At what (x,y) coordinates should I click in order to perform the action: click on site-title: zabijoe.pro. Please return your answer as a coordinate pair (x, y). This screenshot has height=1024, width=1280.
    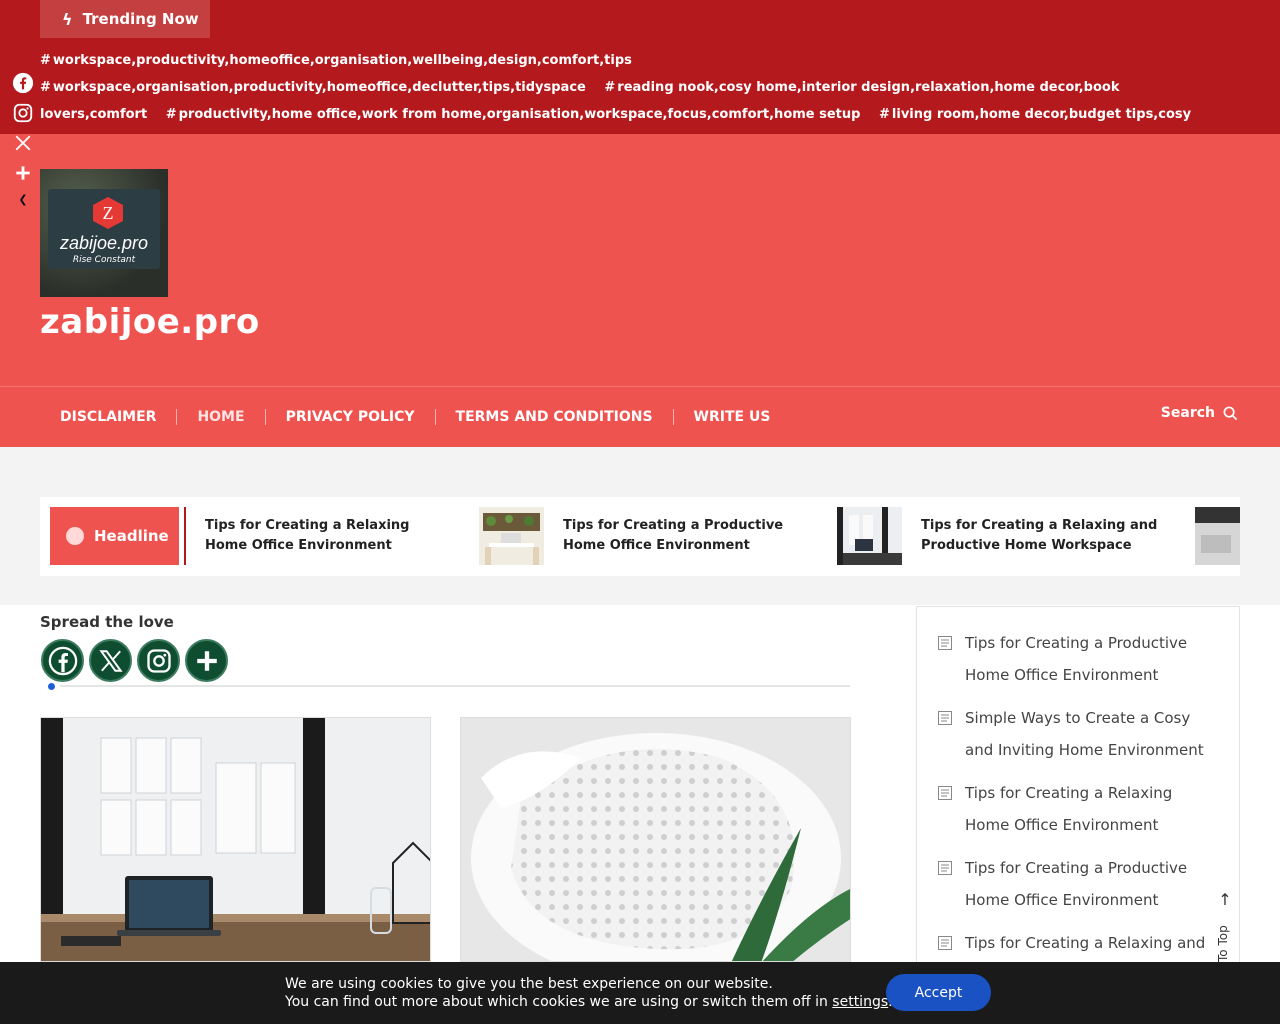
    Looking at the image, I should click on (150, 322).